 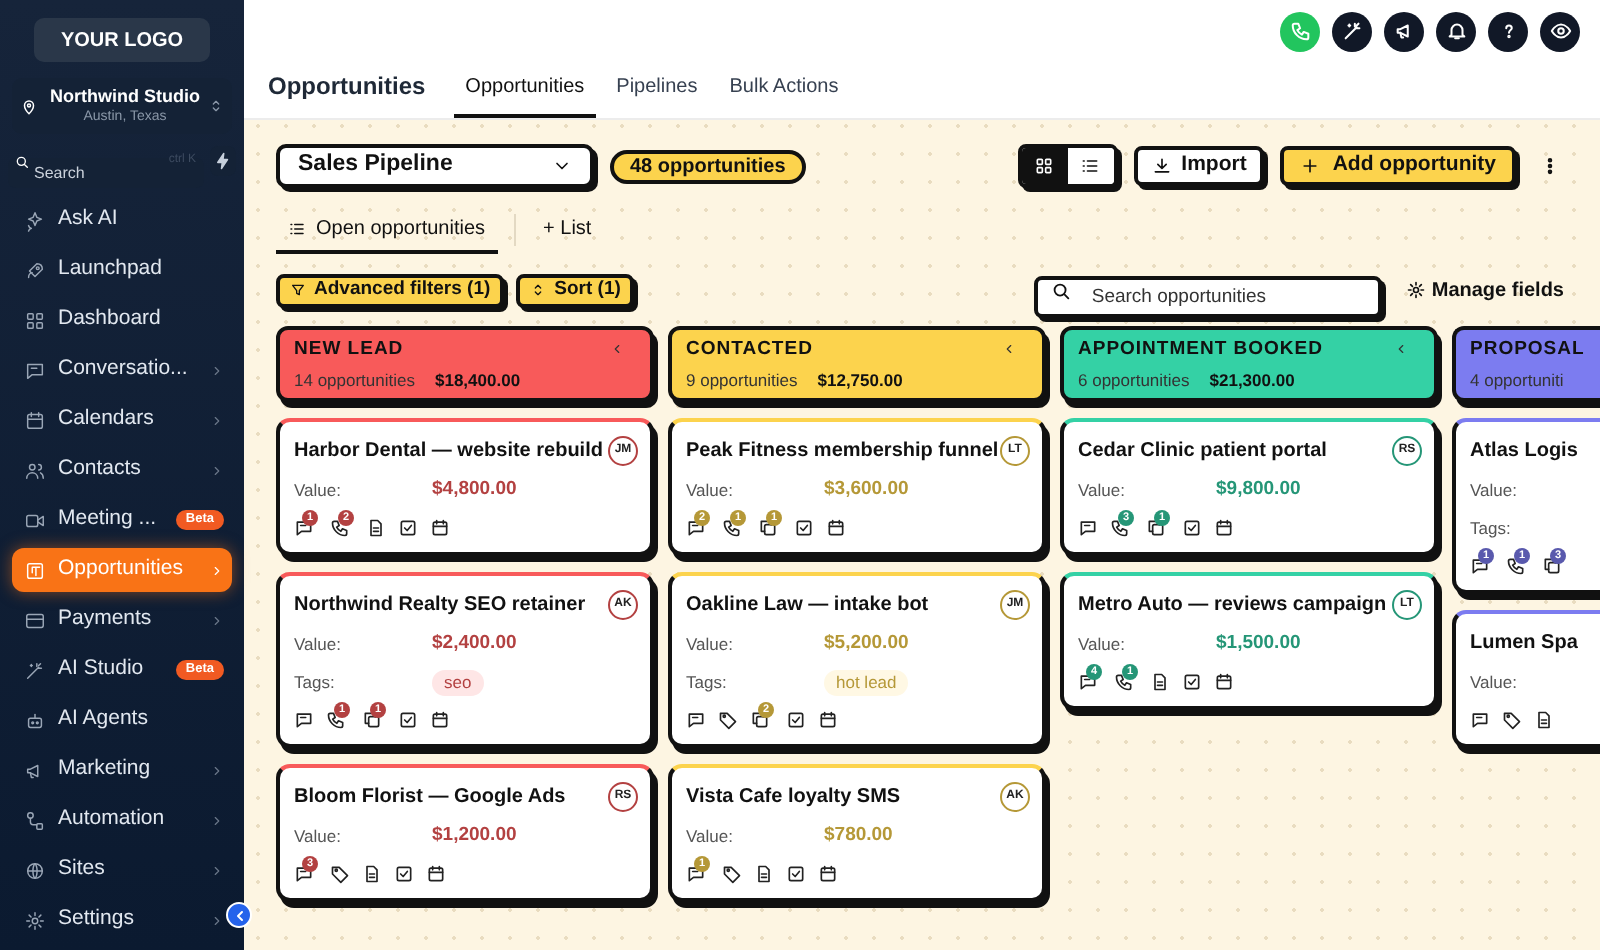 I want to click on nav-item: Payments, so click(x=122, y=620).